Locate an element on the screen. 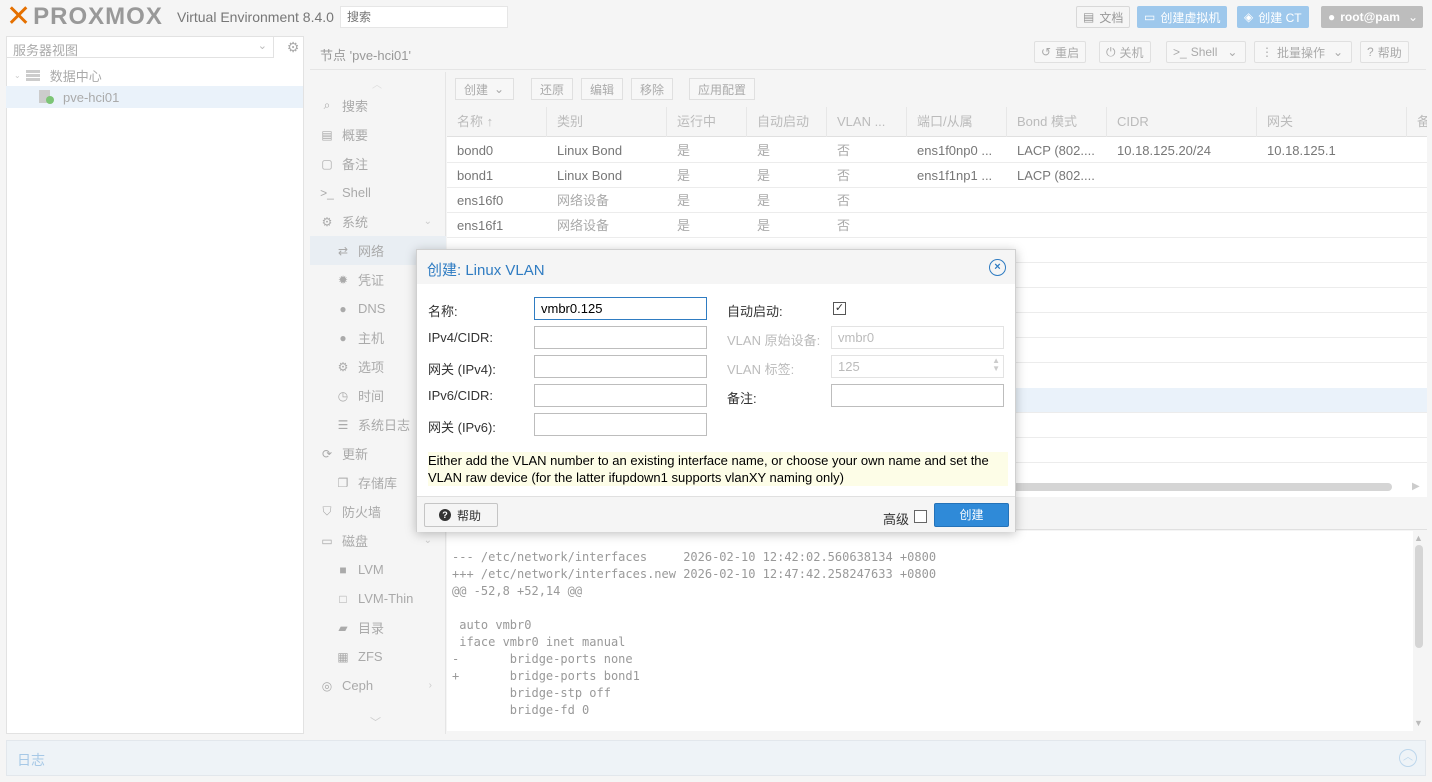  vlan-raw-device-input is located at coordinates (917, 337).